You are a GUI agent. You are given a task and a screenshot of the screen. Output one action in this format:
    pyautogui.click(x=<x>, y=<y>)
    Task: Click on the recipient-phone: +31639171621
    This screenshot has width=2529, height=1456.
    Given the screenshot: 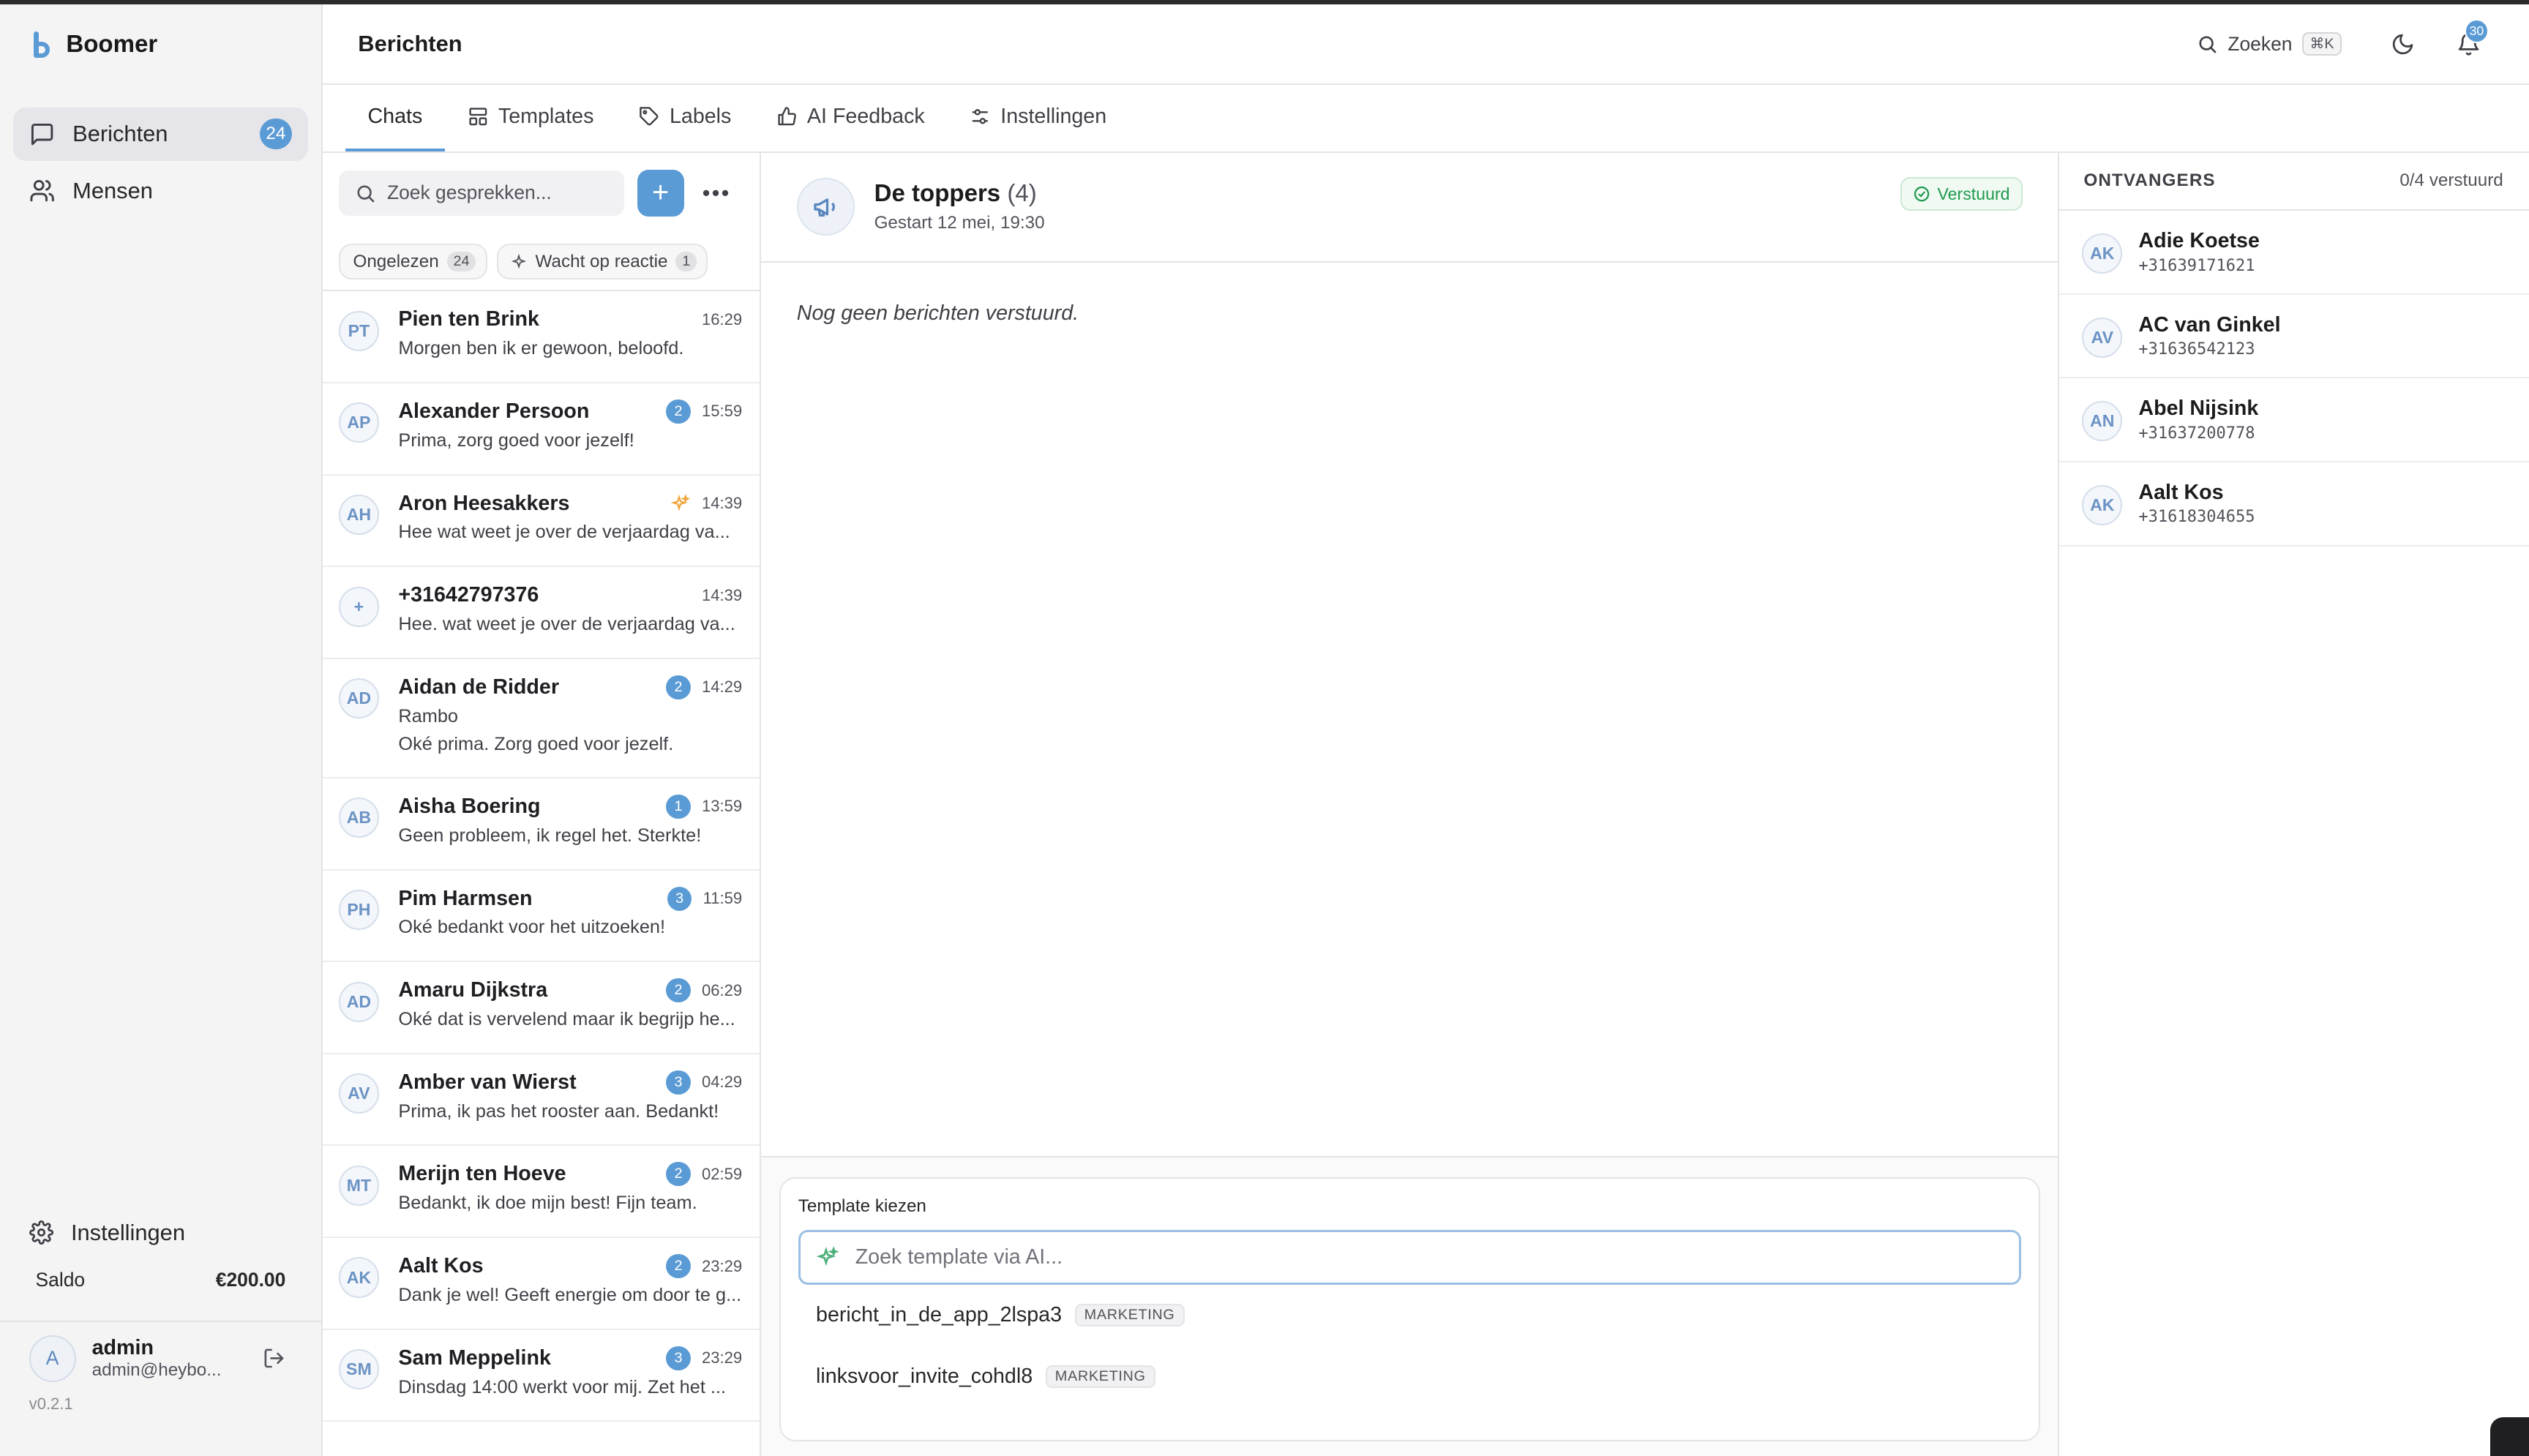 What is the action you would take?
    pyautogui.click(x=2196, y=265)
    